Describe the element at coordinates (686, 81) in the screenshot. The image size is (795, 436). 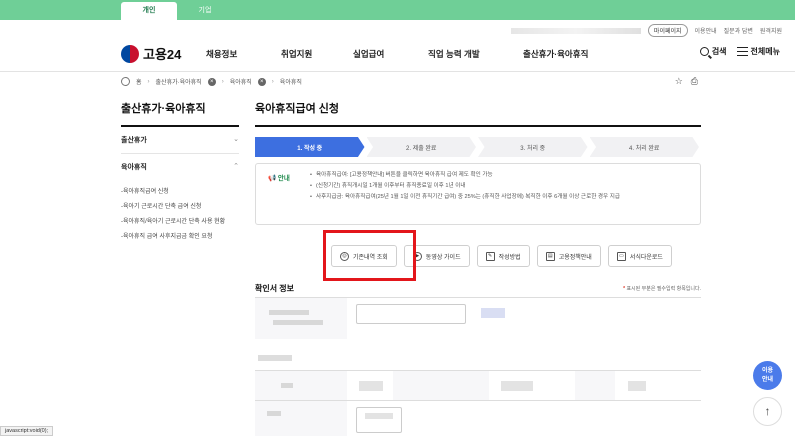
I see `page-tools: ☆ ⎙` at that location.